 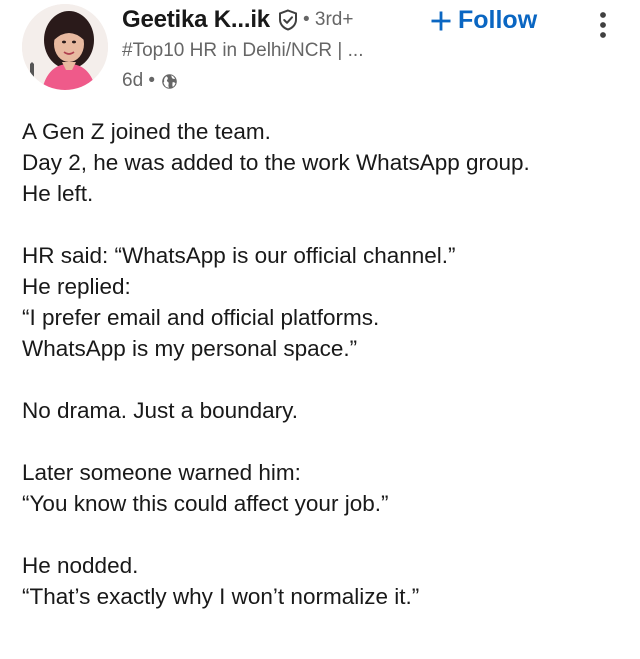 What do you see at coordinates (288, 20) in the screenshot?
I see `shield-check-icon` at bounding box center [288, 20].